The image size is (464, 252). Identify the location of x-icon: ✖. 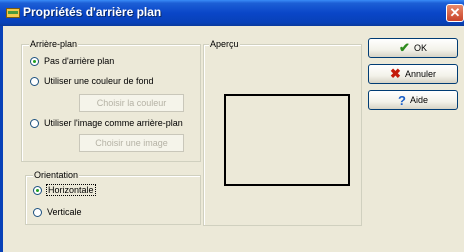
(395, 73).